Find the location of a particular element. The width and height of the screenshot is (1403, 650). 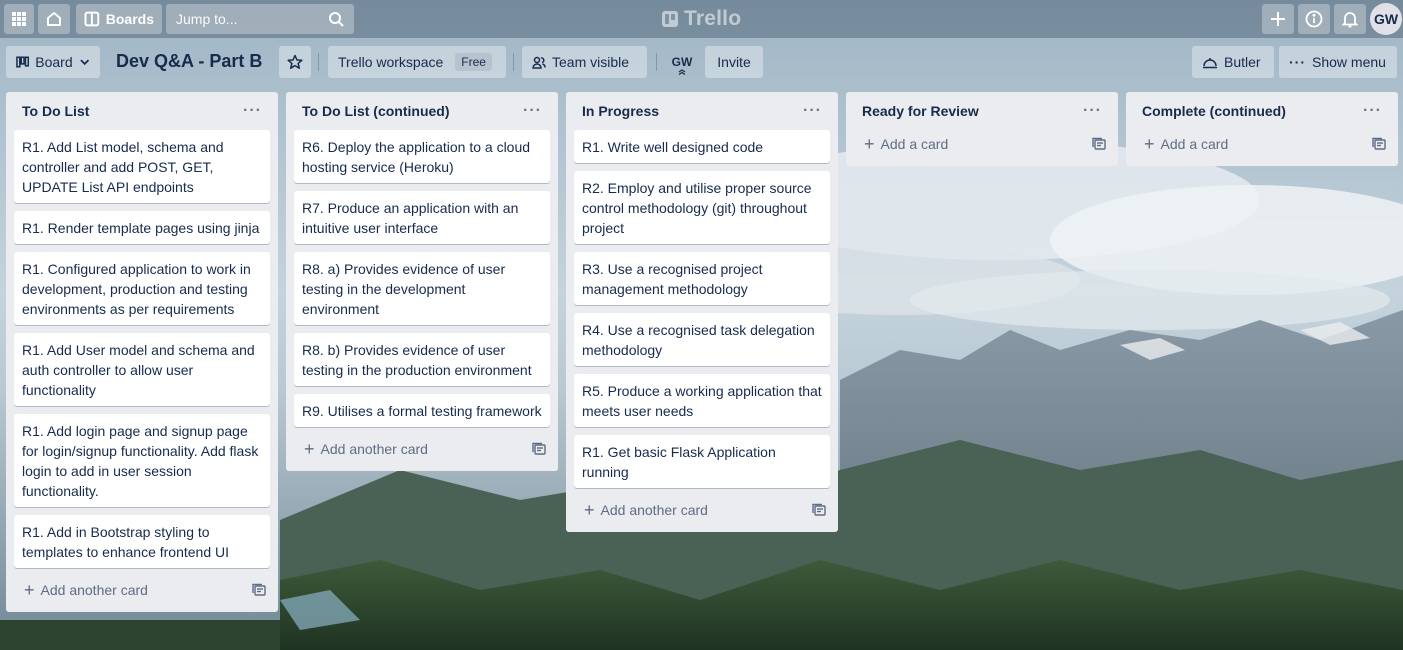

chevron-down-icon is located at coordinates (84, 62).